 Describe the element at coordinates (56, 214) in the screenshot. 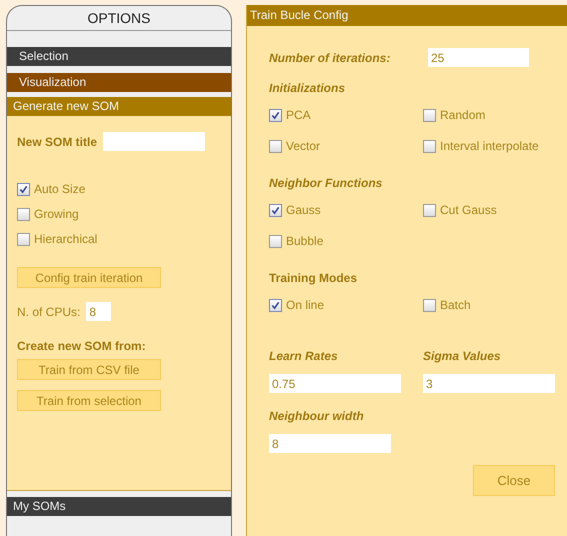

I see `checkbox-label: Growing` at that location.